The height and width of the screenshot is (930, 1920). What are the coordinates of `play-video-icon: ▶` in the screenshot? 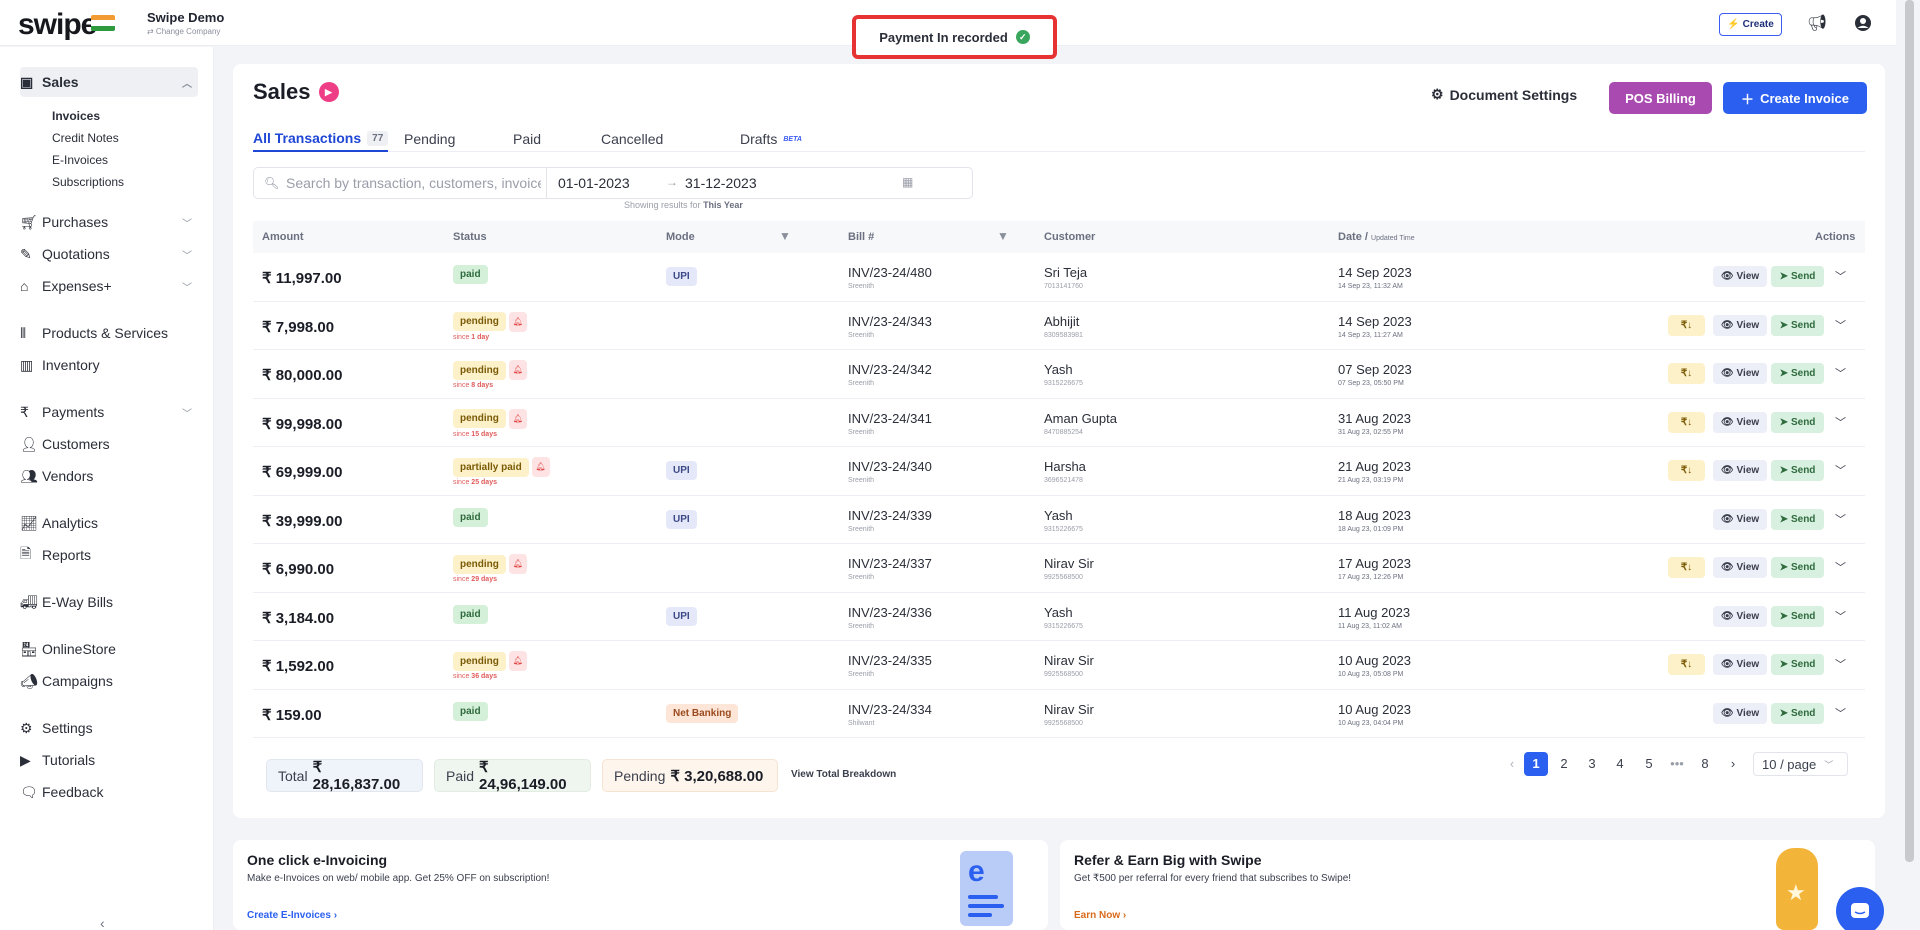 It's located at (328, 92).